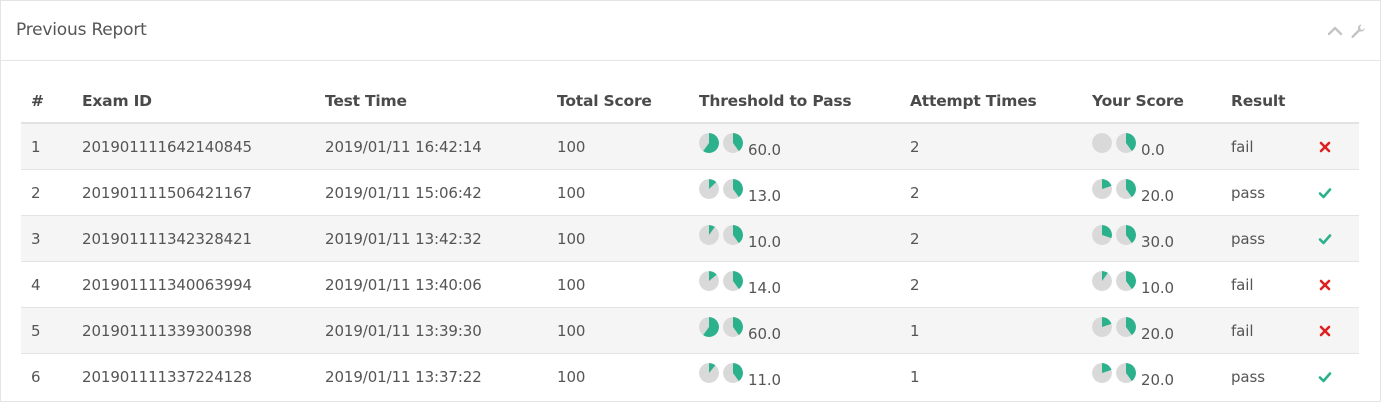  Describe the element at coordinates (441, 284) in the screenshot. I see `test-time-cell: 2019/01/11 13:40:06` at that location.